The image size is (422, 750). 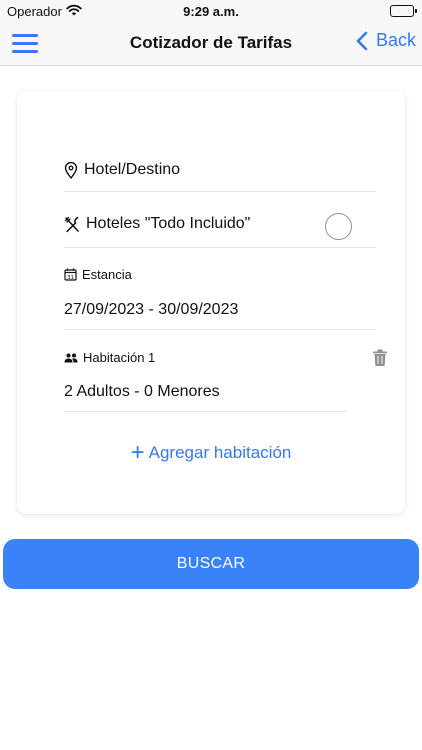 What do you see at coordinates (168, 223) in the screenshot?
I see `all-inclusive-label: Hoteles "Todo Incluido"` at bounding box center [168, 223].